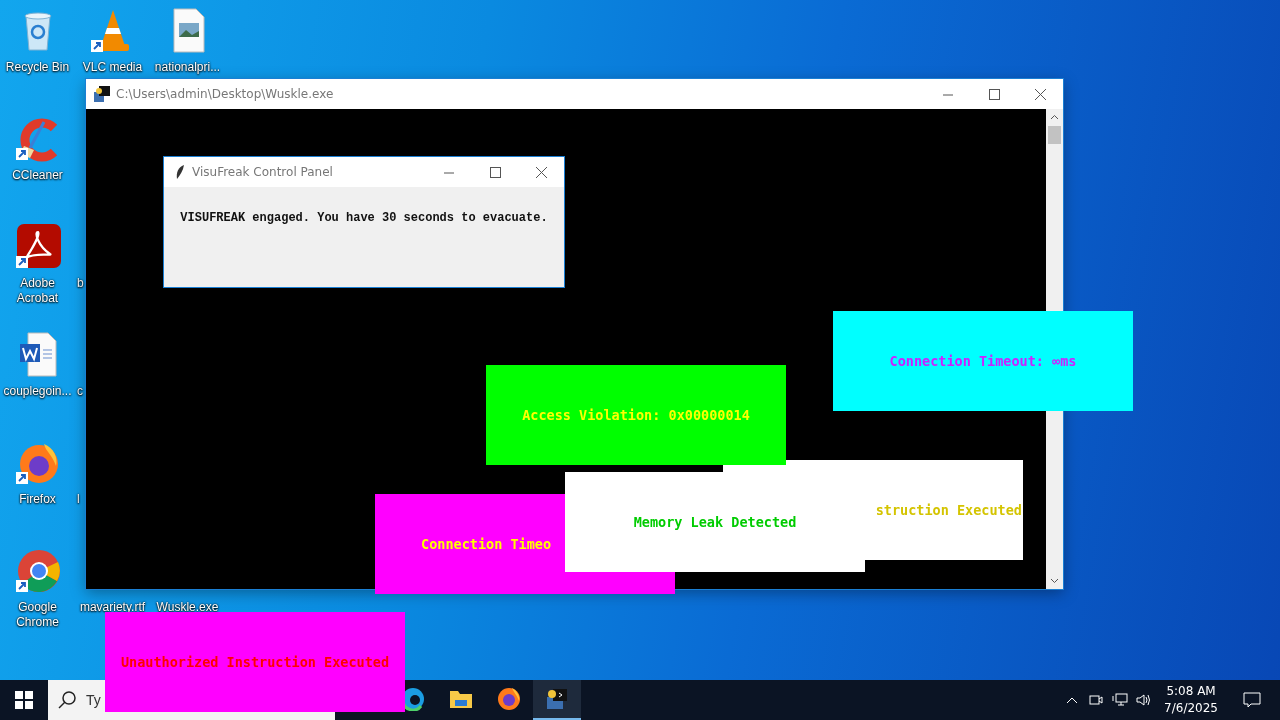 The image size is (1280, 720). Describe the element at coordinates (255, 662) in the screenshot. I see `error-message: Unauthorized Instruction Executed` at that location.